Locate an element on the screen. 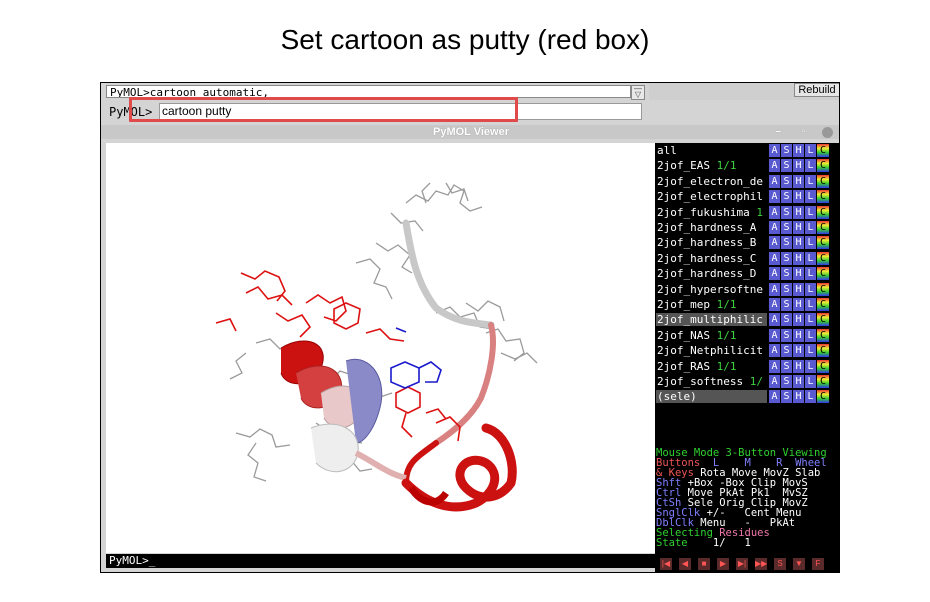 This screenshot has height=602, width=930. player-button: F is located at coordinates (818, 564).